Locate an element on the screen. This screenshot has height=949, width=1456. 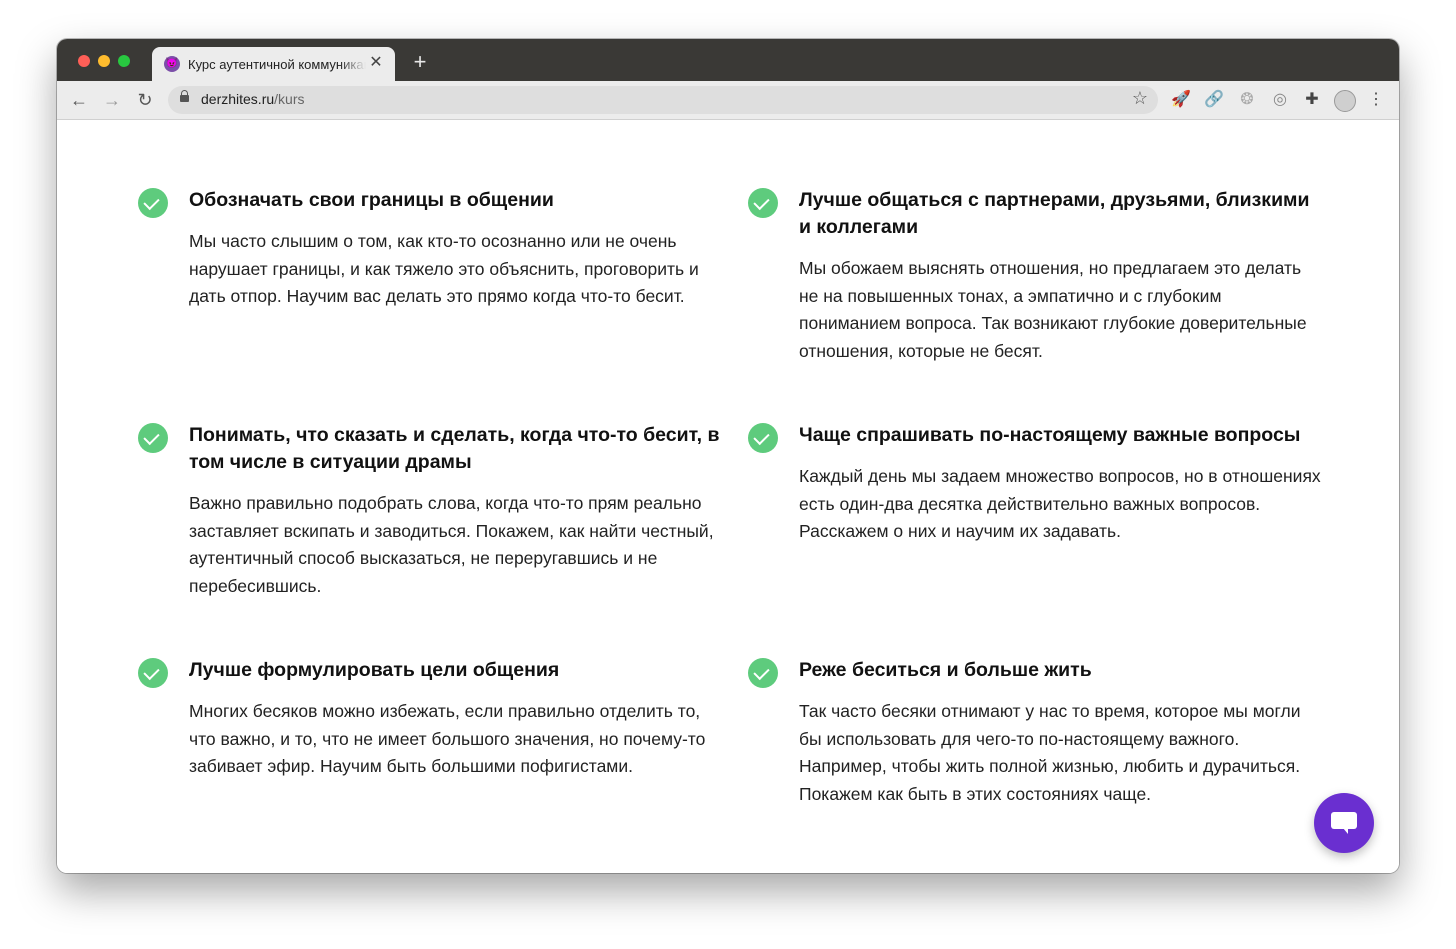
minimize-window-button is located at coordinates (104, 61).